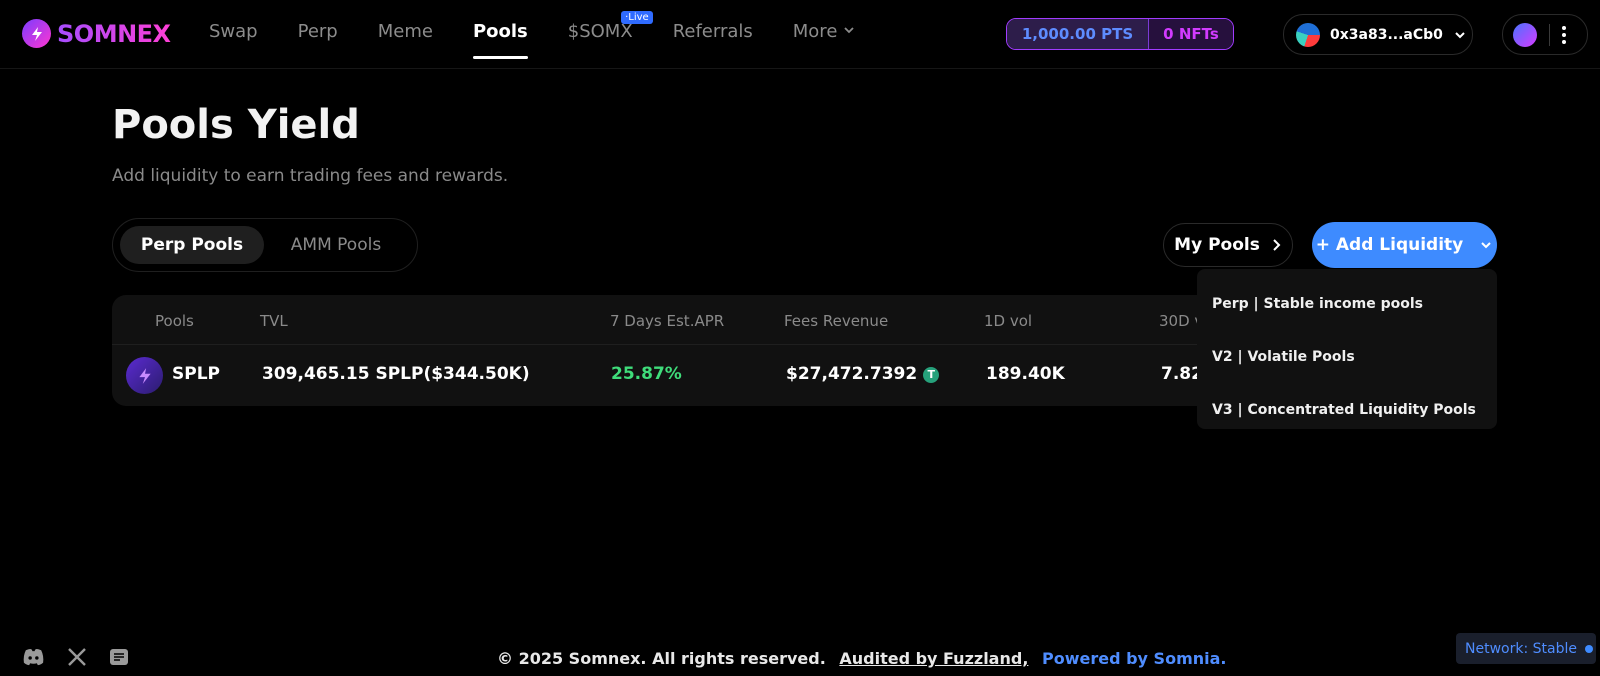 Image resolution: width=1600 pixels, height=676 pixels. What do you see at coordinates (196, 374) in the screenshot?
I see `pool-name: SPLP` at bounding box center [196, 374].